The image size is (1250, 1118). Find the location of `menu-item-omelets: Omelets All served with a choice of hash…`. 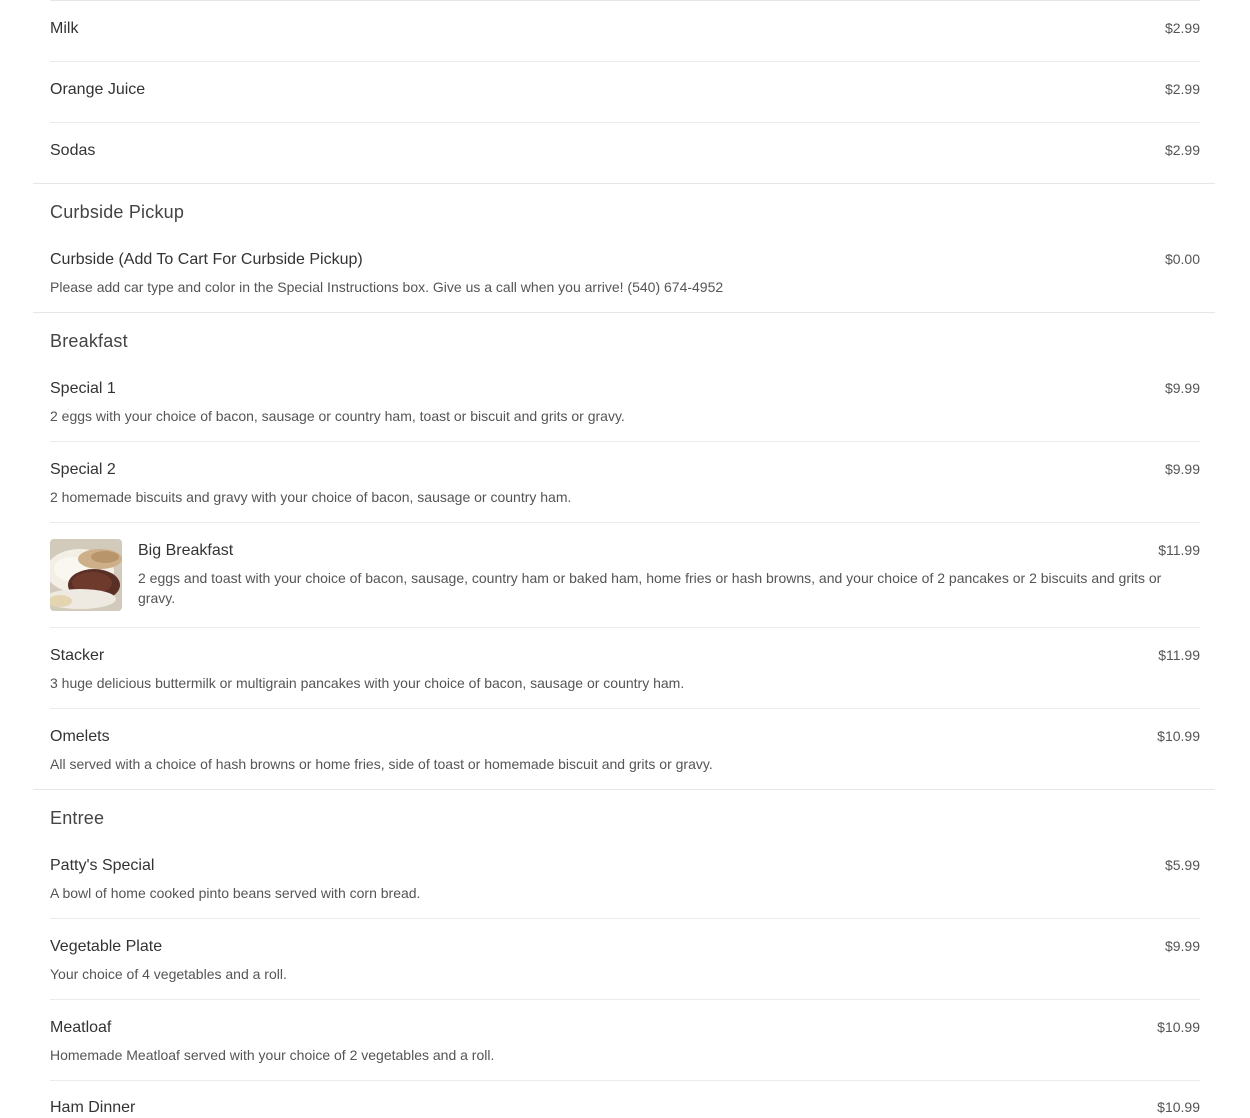

menu-item-omelets: Omelets All served with a choice of hash… is located at coordinates (625, 750).